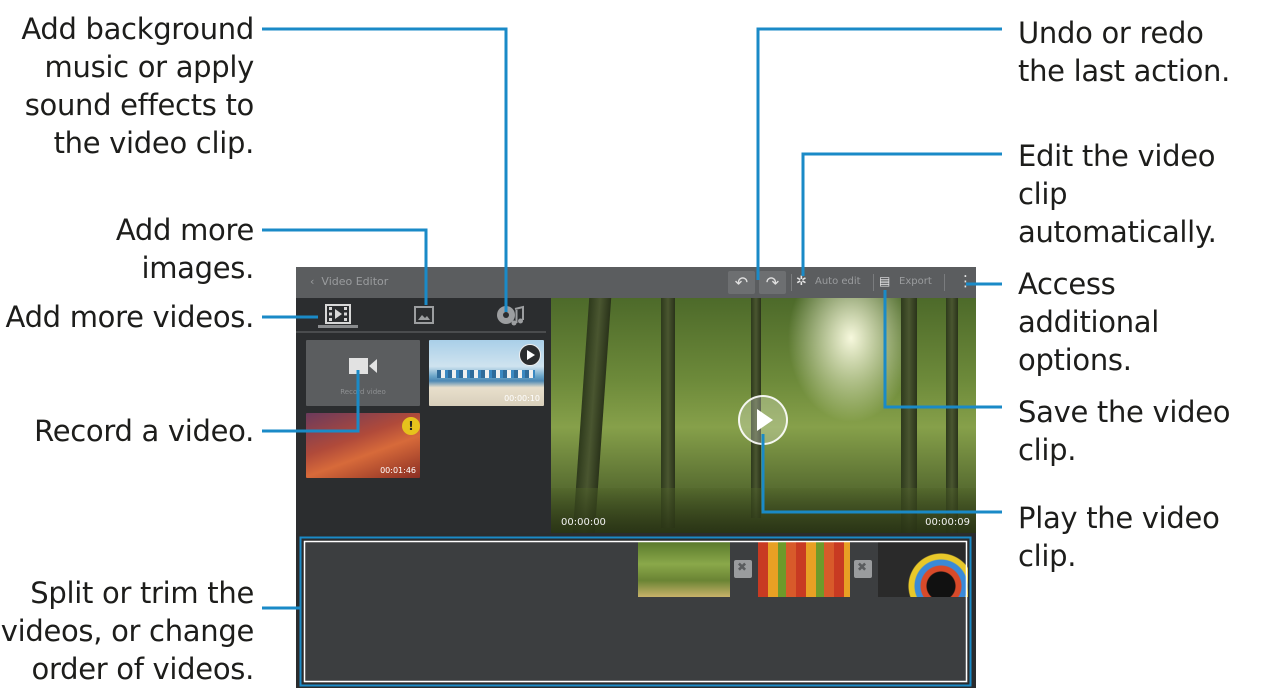 The height and width of the screenshot is (688, 1266). What do you see at coordinates (763, 420) in the screenshot?
I see `play-button` at bounding box center [763, 420].